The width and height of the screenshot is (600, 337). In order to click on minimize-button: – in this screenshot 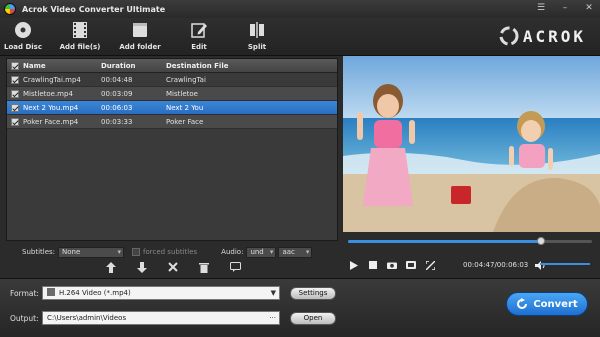, I will do `click(565, 8)`.